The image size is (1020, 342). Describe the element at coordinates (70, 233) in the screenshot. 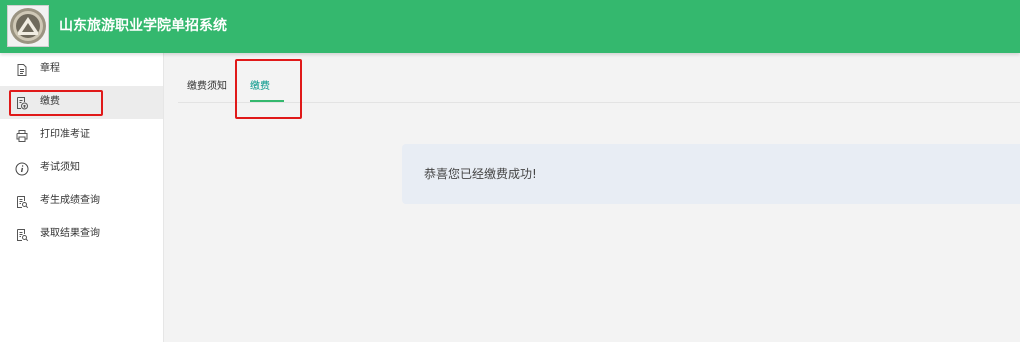

I see `sidebar-item-label: 录取结果查询` at that location.